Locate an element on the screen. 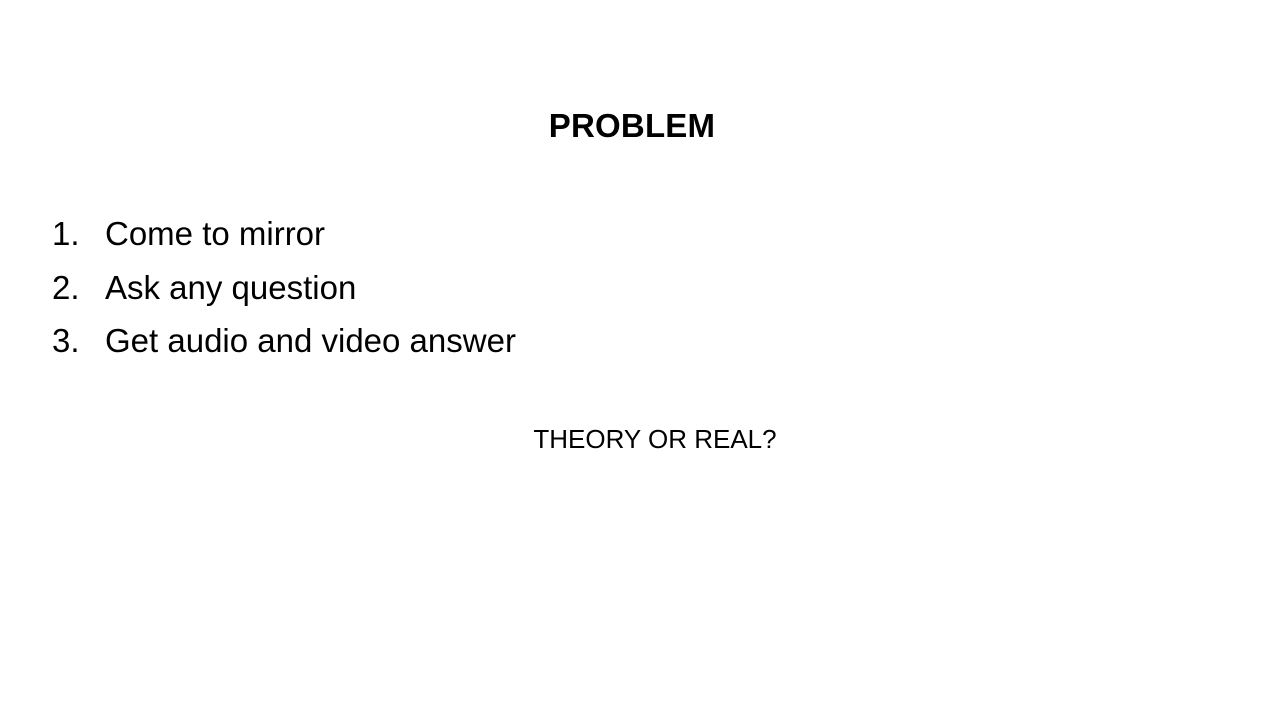 This screenshot has height=720, width=1280. closing-question: THEORY OR REAL? is located at coordinates (655, 439).